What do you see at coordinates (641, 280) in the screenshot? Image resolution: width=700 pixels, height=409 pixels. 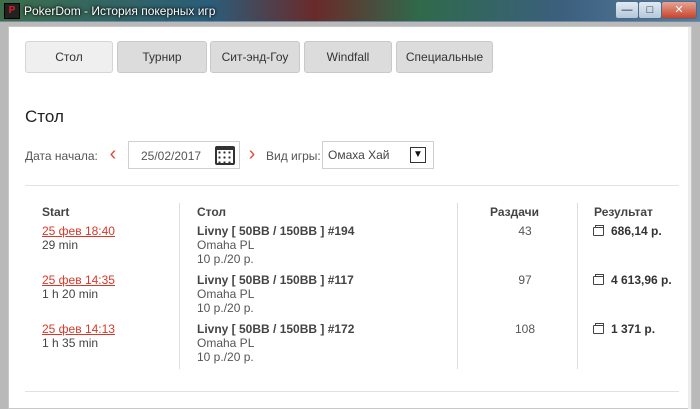 I see `result-value: 4 613,96 р.` at bounding box center [641, 280].